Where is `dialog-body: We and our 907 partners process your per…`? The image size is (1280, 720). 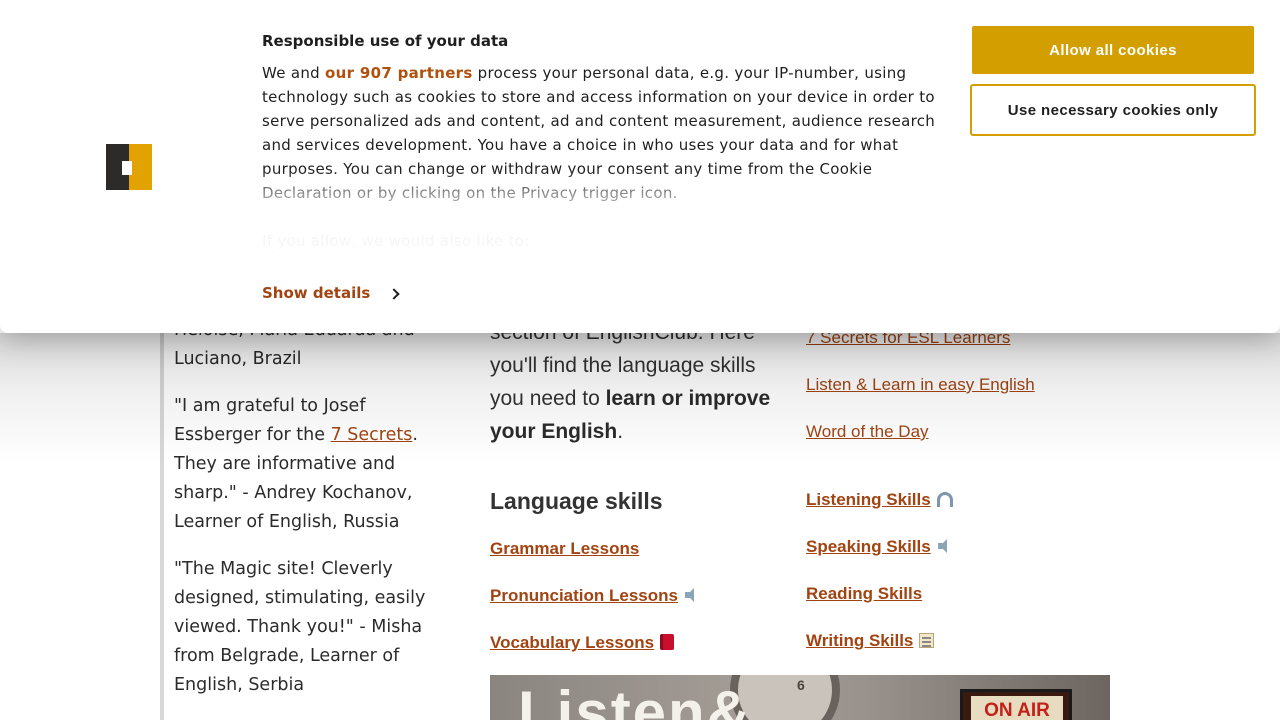 dialog-body: We and our 907 partners process your per… is located at coordinates (607, 133).